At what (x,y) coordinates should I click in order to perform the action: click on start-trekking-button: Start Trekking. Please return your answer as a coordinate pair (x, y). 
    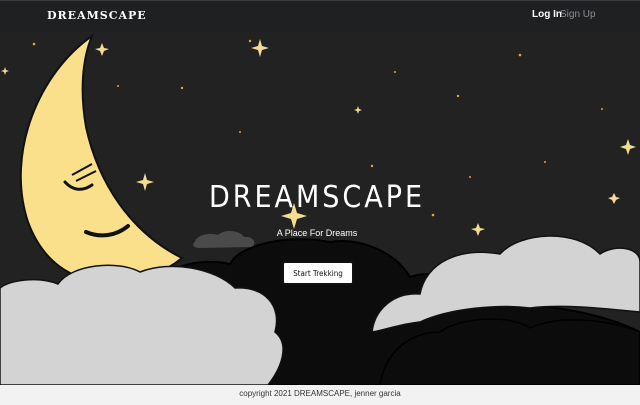
    Looking at the image, I should click on (318, 273).